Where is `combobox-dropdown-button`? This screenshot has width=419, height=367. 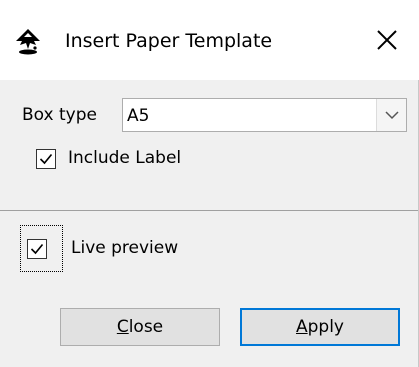 combobox-dropdown-button is located at coordinates (391, 115).